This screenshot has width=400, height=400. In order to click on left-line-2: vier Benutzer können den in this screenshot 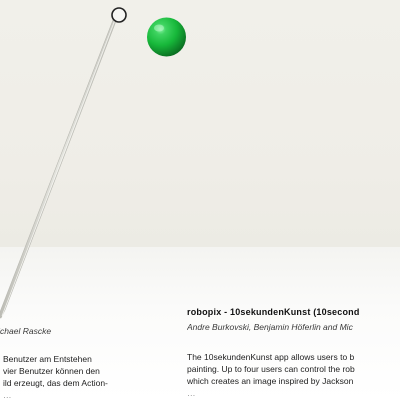, I will do `click(51, 371)`.